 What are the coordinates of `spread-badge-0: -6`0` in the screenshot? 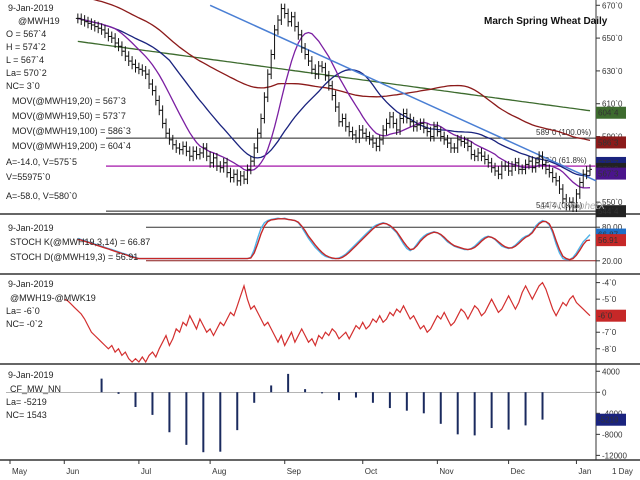 It's located at (605, 316).